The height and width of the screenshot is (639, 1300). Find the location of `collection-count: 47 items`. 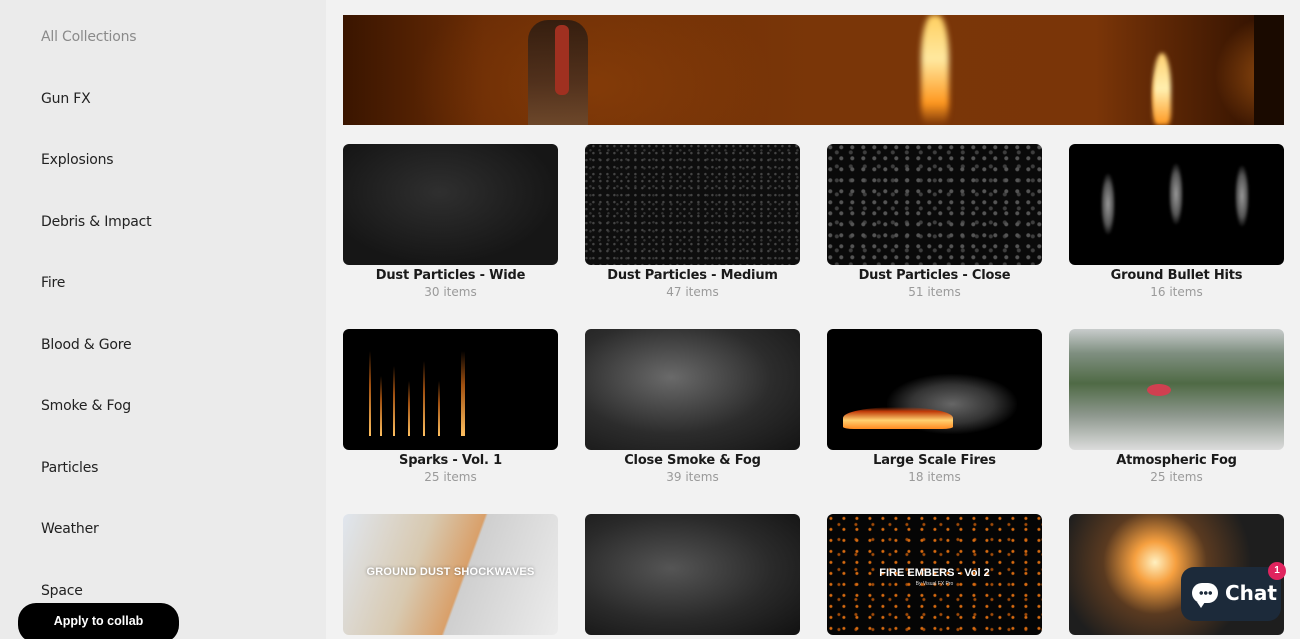

collection-count: 47 items is located at coordinates (692, 292).